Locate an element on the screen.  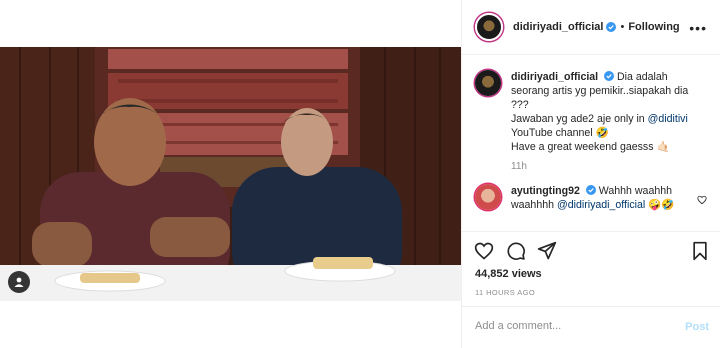
comment-bubble-icon is located at coordinates (516, 251).